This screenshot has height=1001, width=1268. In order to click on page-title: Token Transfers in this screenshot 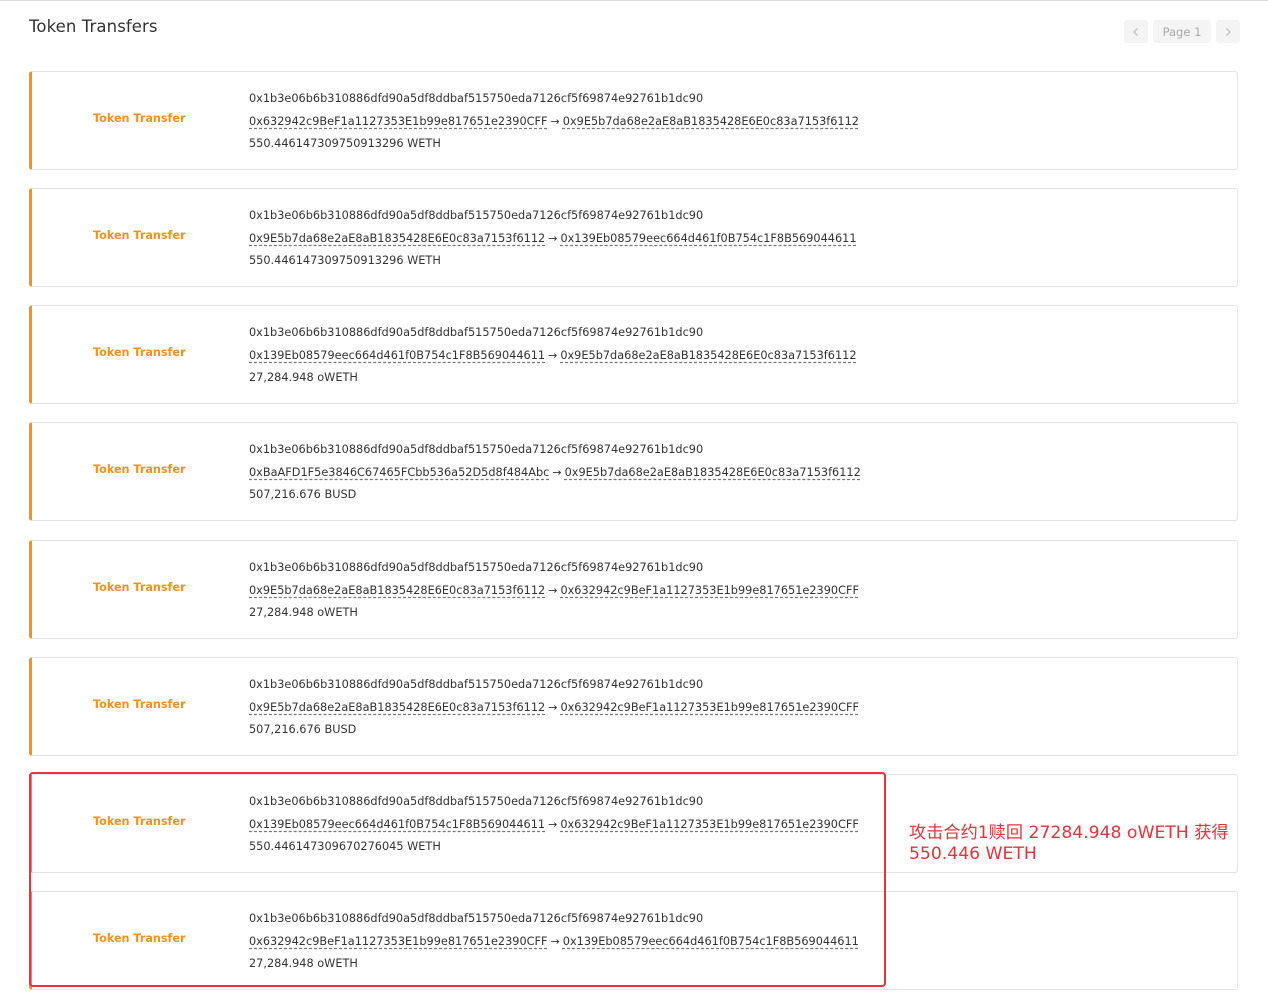, I will do `click(93, 26)`.